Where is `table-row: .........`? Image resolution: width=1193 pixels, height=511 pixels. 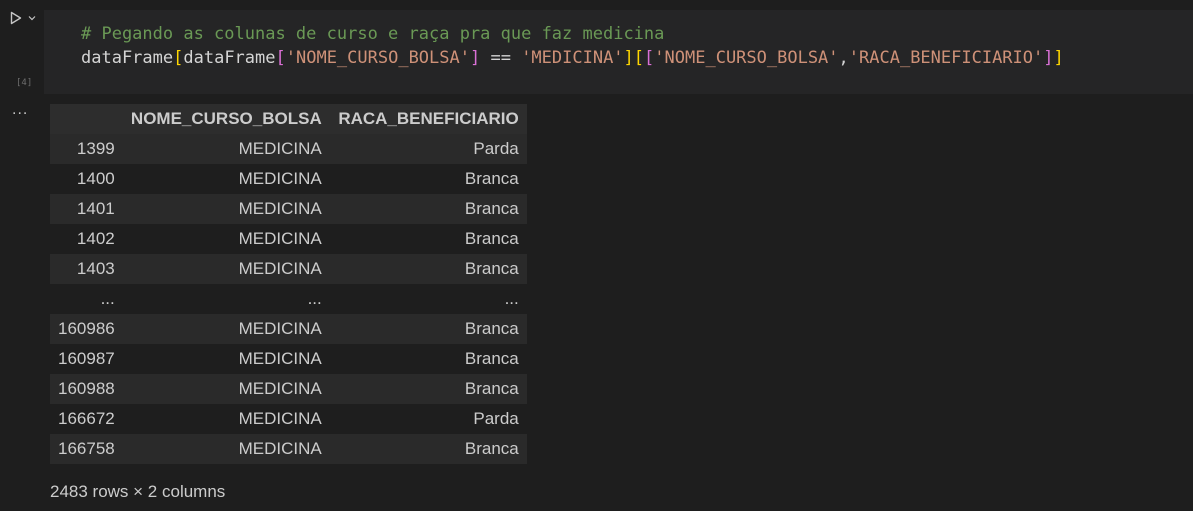 table-row: ......... is located at coordinates (288, 299).